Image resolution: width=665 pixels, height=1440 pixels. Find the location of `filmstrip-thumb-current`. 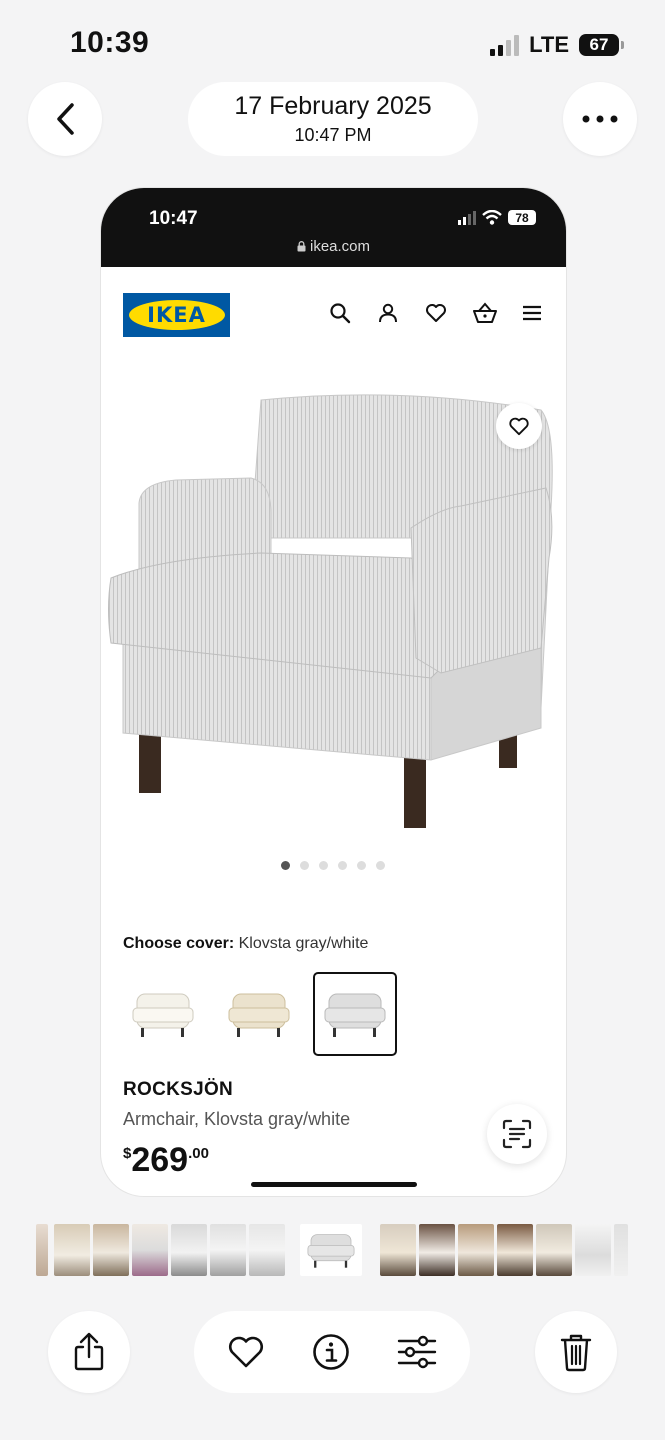

filmstrip-thumb-current is located at coordinates (331, 1250).